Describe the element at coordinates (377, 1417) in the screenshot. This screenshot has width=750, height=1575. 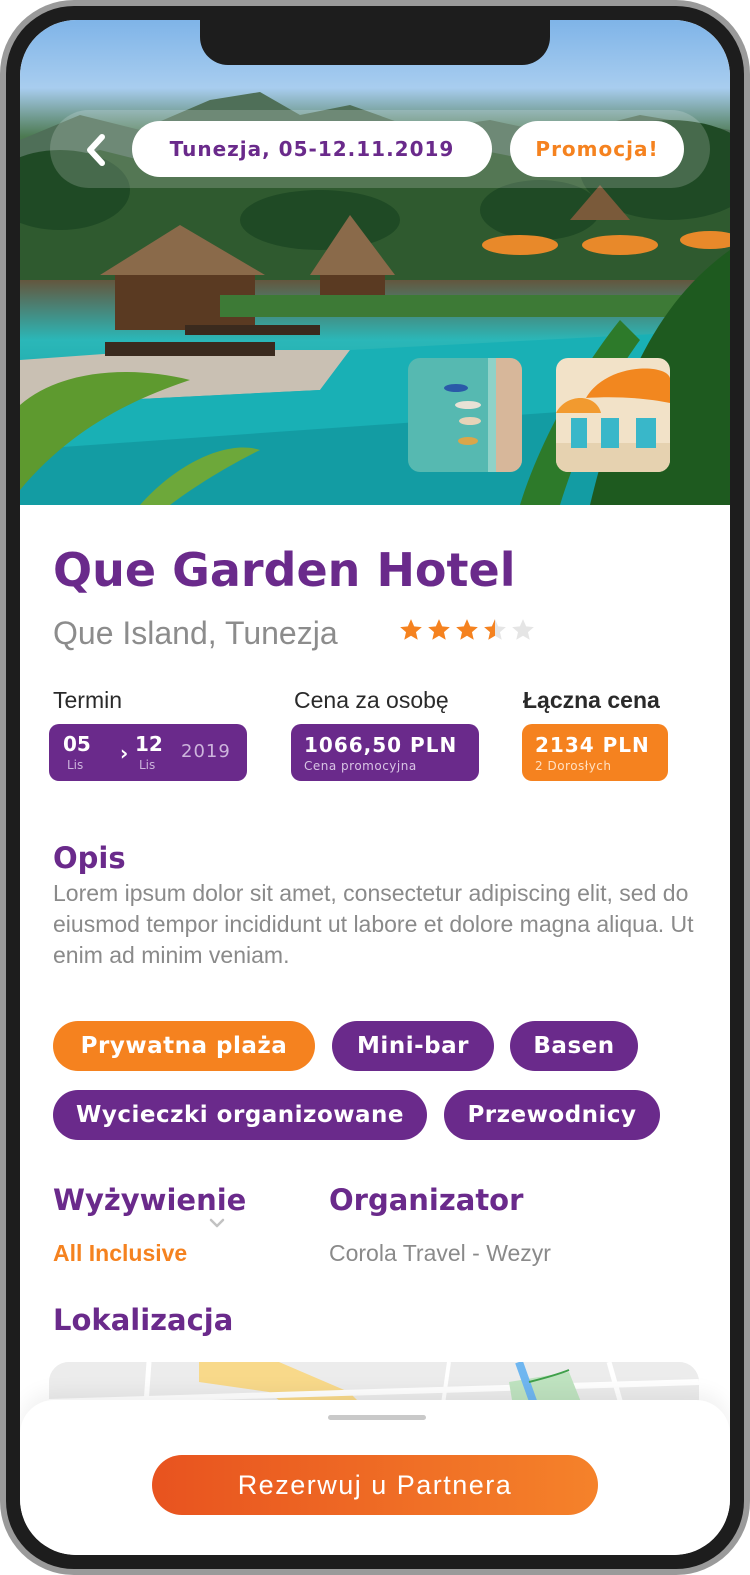
I see `sheet-drag-handle` at that location.